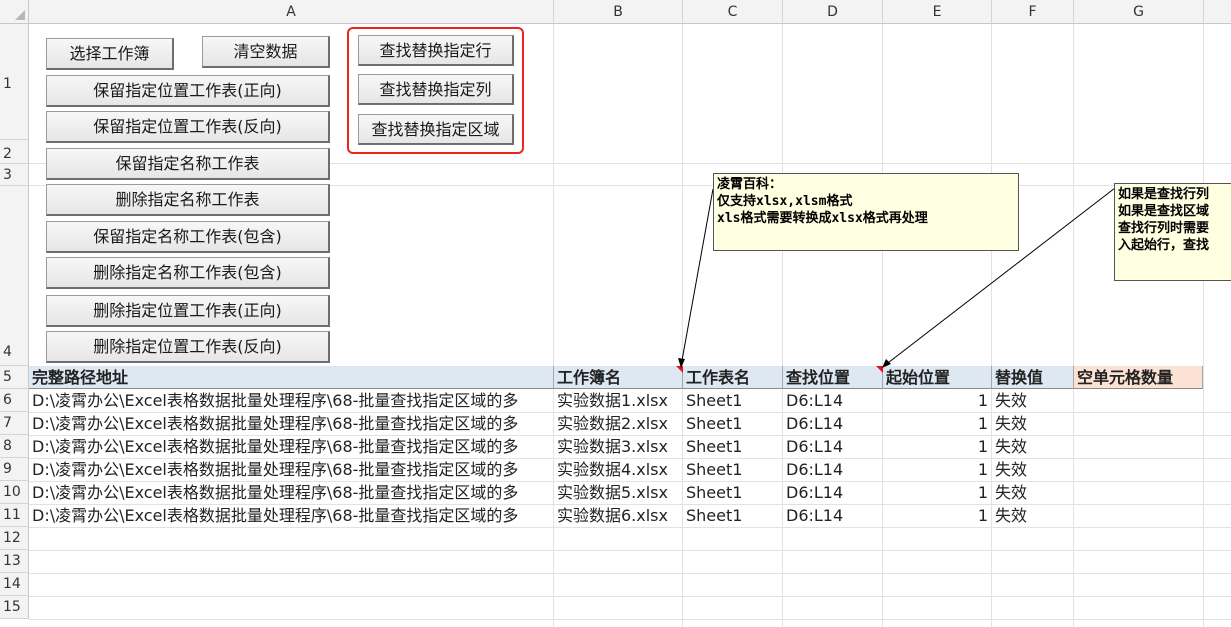 The image size is (1231, 627). I want to click on comment-note-format: 凌霄百科： 仅支持xlsx,xlsm格式 xls格式需要转换成xlsx格式再处理, so click(866, 212).